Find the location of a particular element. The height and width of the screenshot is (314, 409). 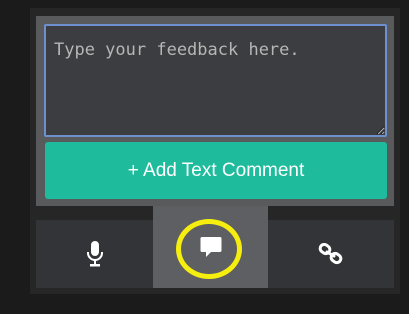

tab-link-comment is located at coordinates (331, 254).